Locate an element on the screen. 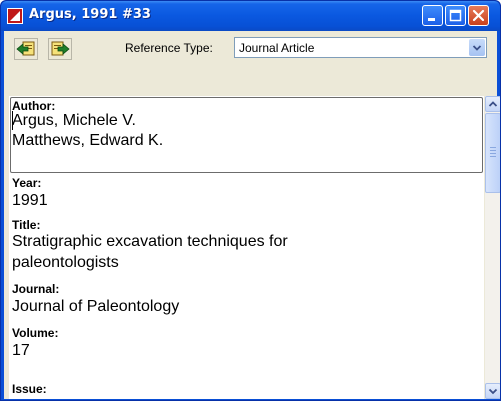  previous-reference-icon is located at coordinates (25, 48).